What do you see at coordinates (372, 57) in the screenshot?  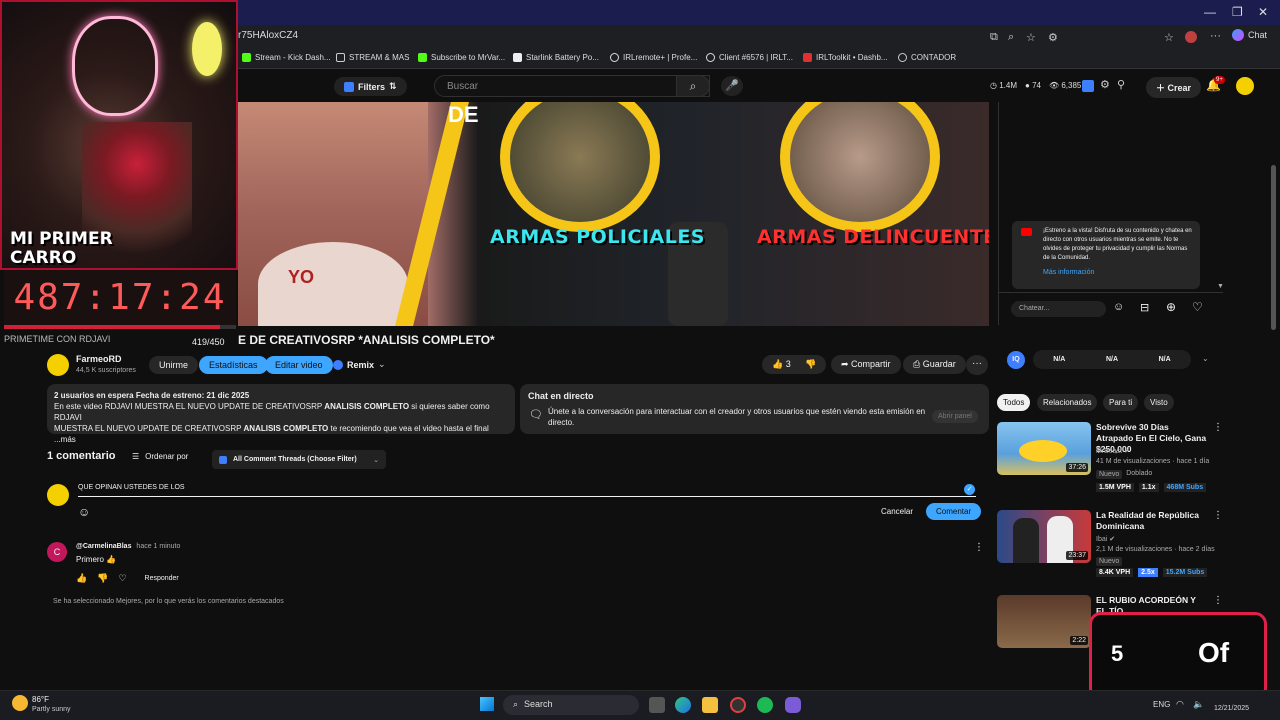 I see `bookmark-item: STREAM & MAS` at bounding box center [372, 57].